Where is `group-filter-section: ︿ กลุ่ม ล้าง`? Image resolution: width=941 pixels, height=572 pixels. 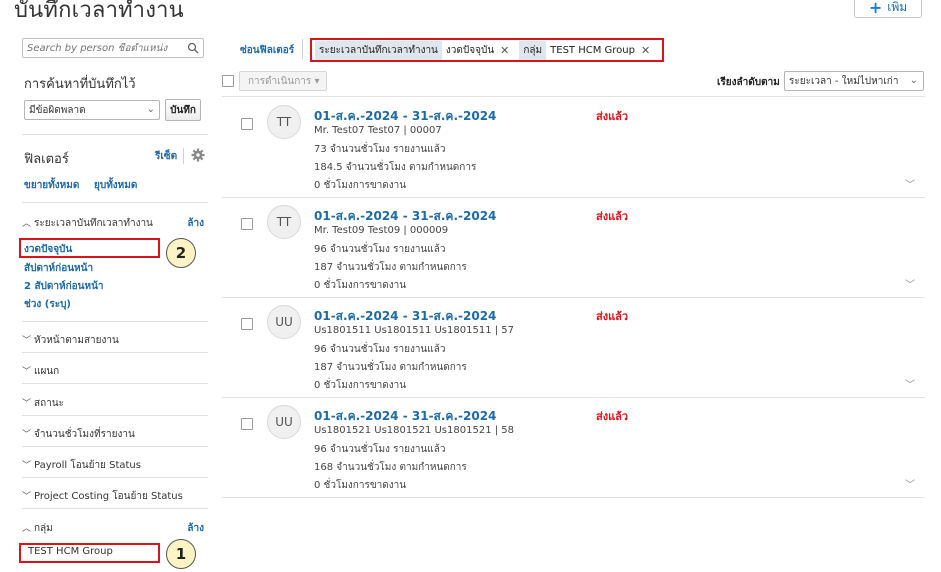
group-filter-section: ︿ กลุ่ม ล้าง is located at coordinates (115, 528).